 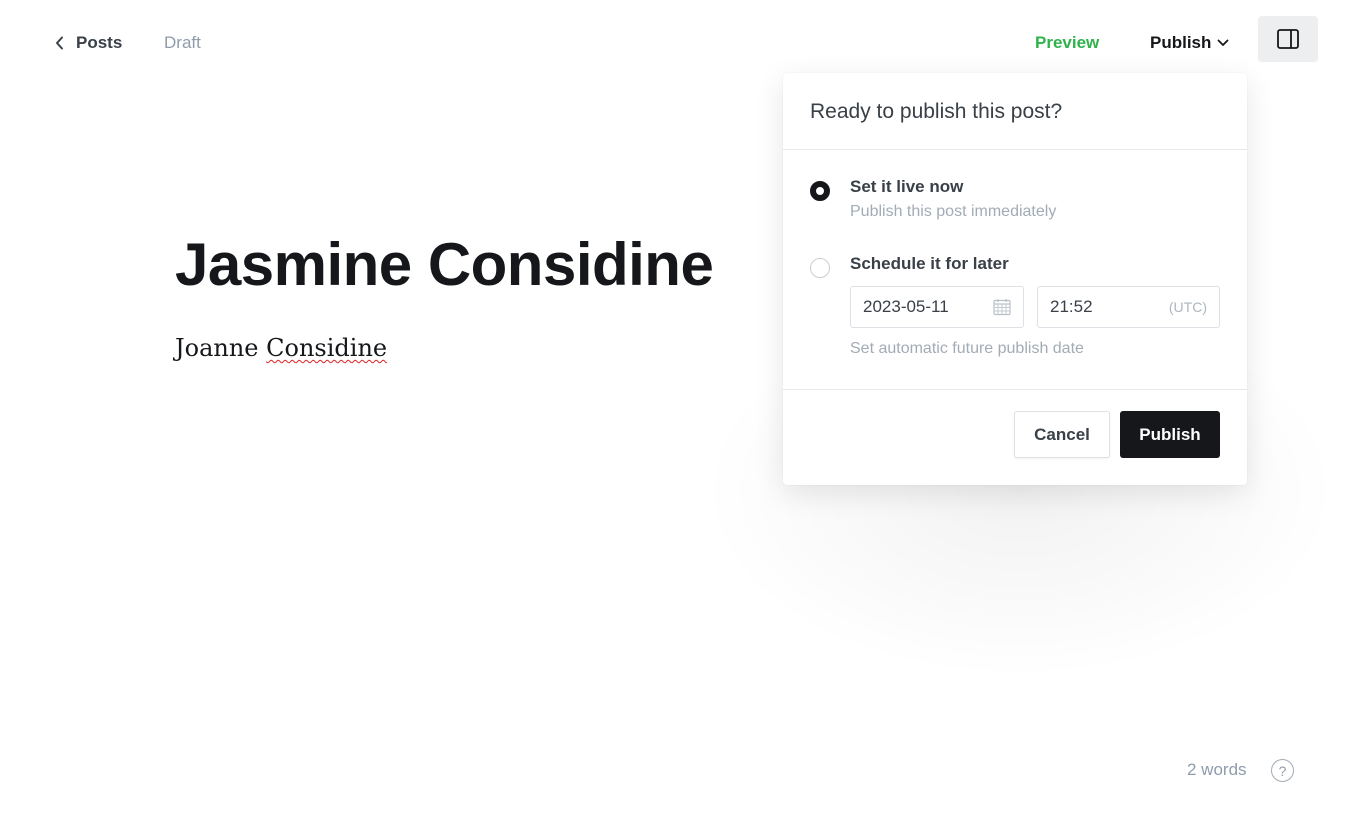 I want to click on schedule-fields: 2023-05-11 21:52 (UTC), so click(x=1035, y=307).